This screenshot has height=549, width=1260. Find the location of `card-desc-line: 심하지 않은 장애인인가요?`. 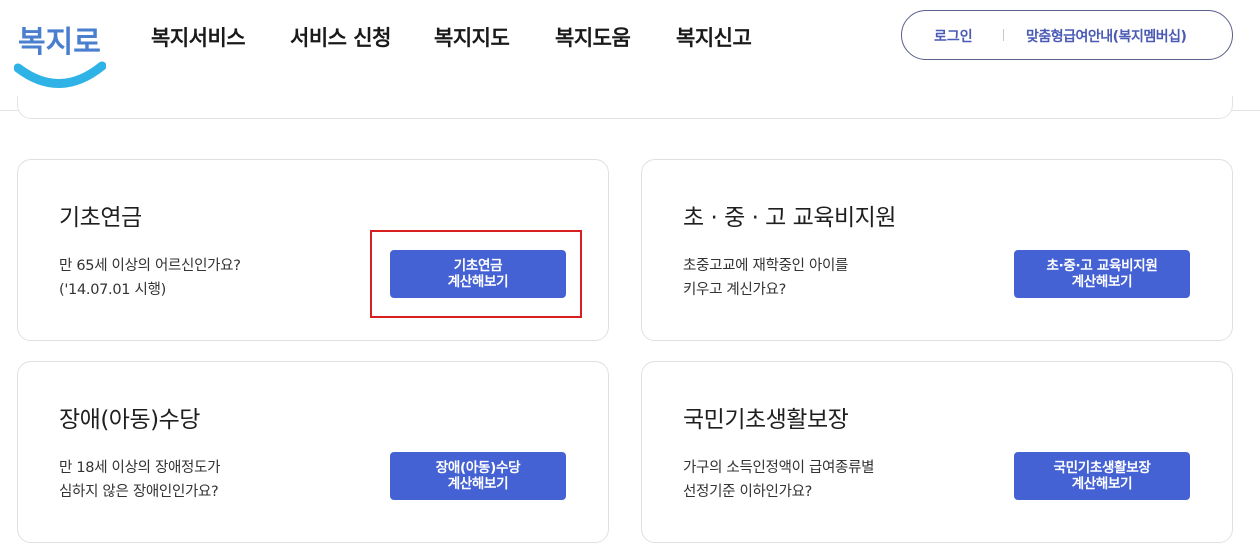

card-desc-line: 심하지 않은 장애인인가요? is located at coordinates (139, 492).